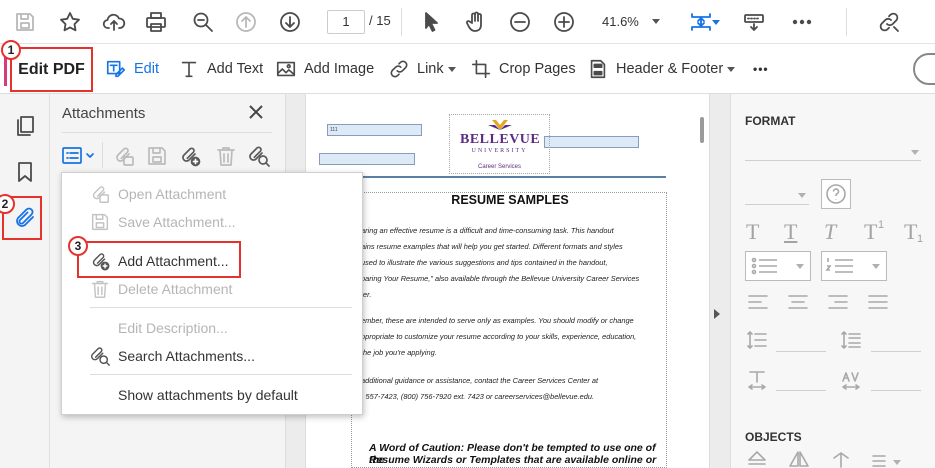 This screenshot has height=468, width=935. I want to click on numbered-list-icon, so click(839, 265).